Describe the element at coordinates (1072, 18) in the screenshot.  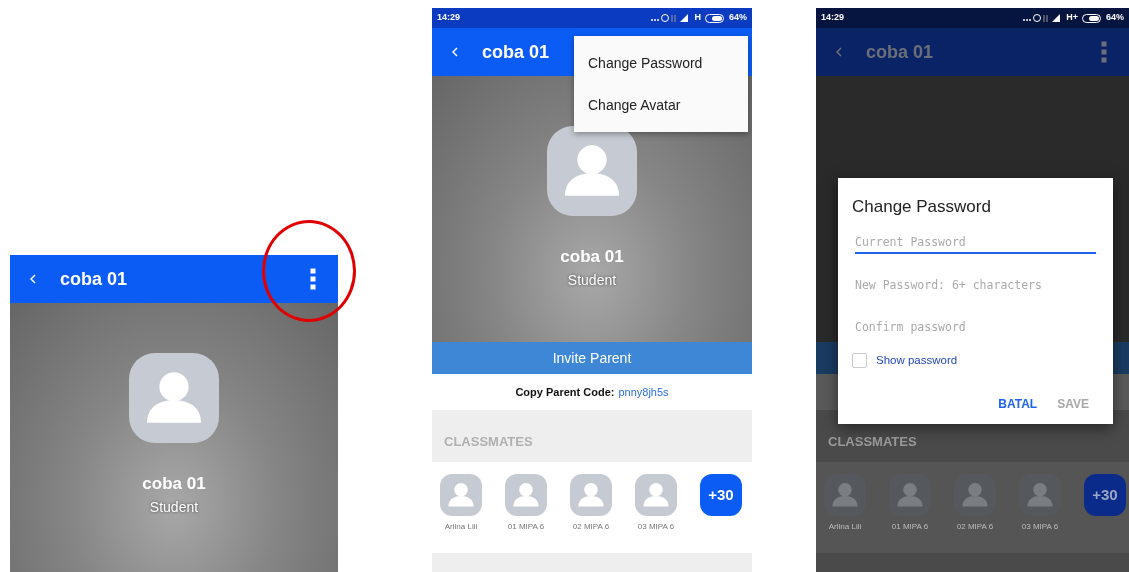
I see `network-type: H+` at that location.